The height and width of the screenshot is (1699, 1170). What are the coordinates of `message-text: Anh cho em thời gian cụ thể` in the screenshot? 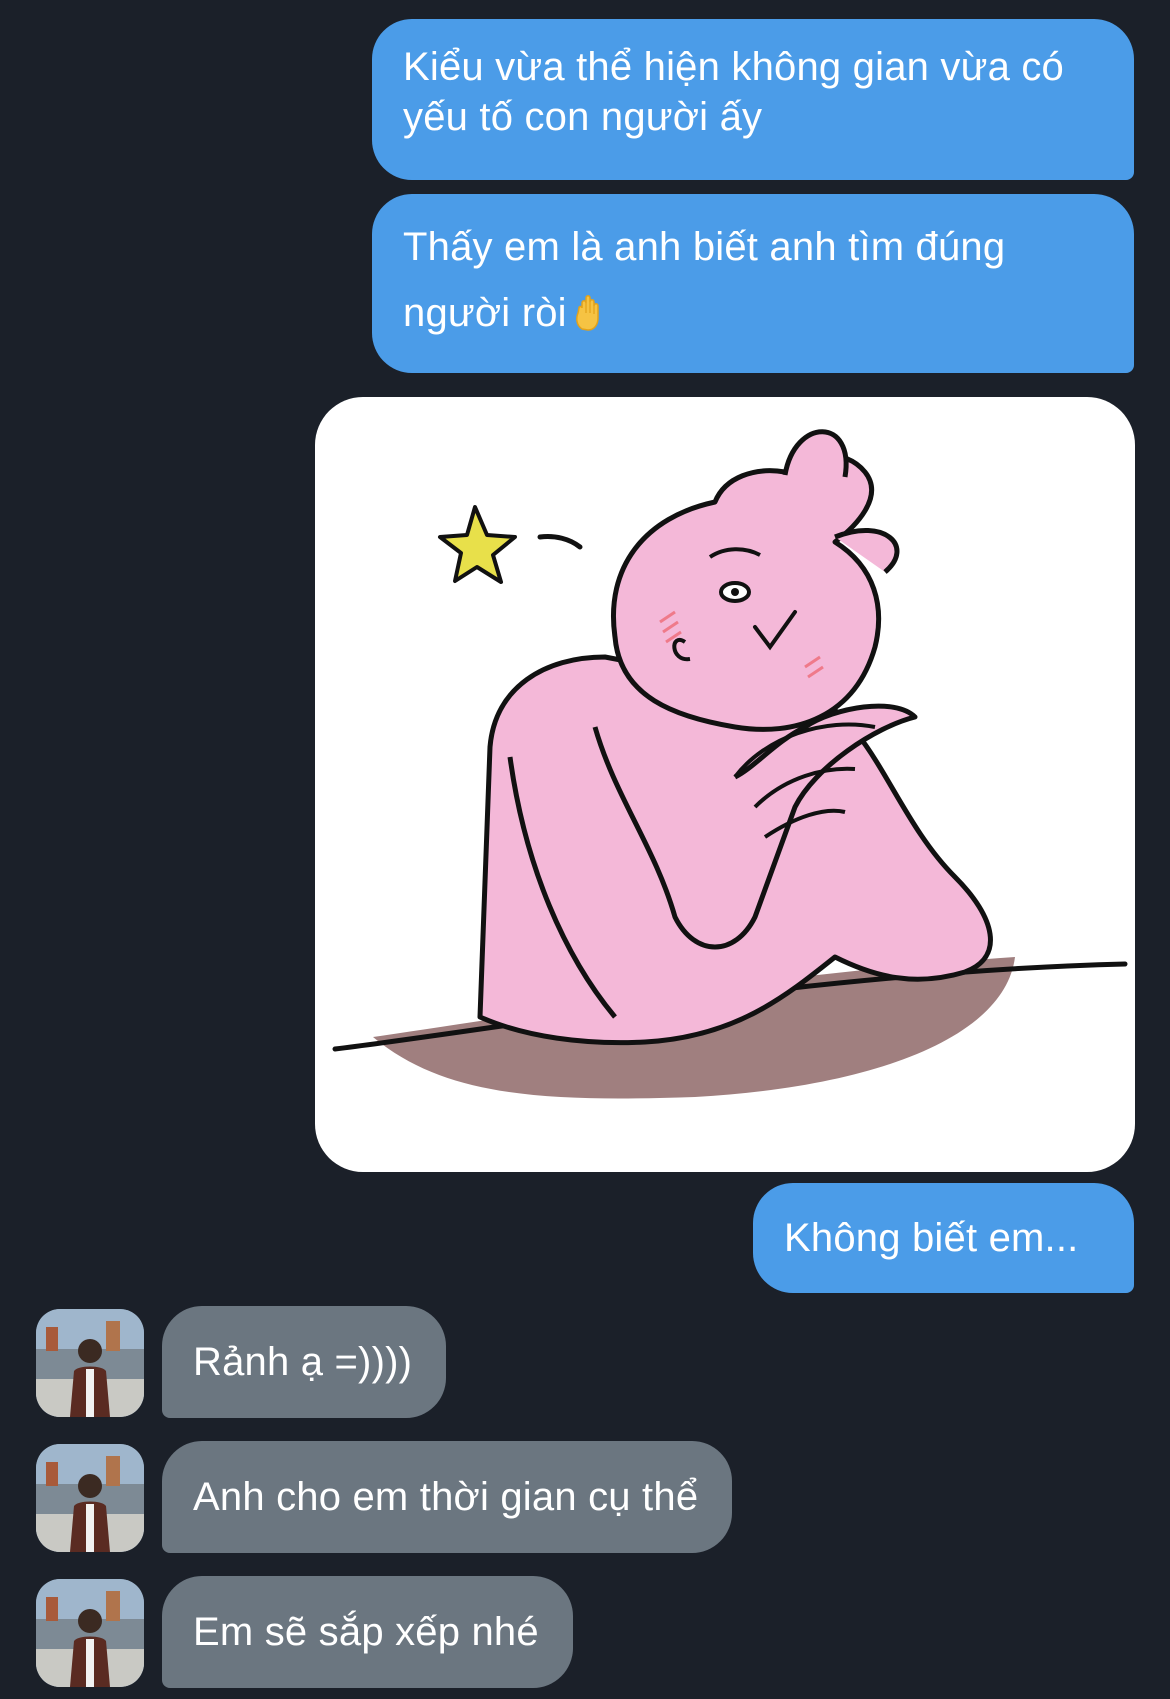 It's located at (446, 1497).